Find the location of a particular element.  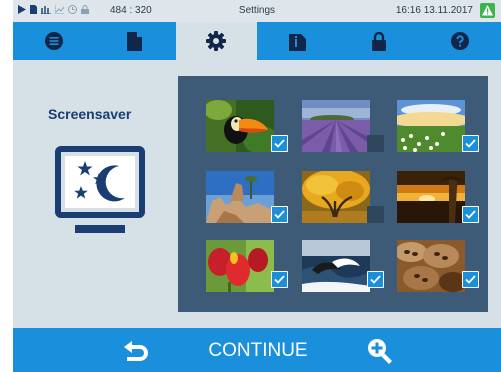

tab-lock is located at coordinates (378, 41).